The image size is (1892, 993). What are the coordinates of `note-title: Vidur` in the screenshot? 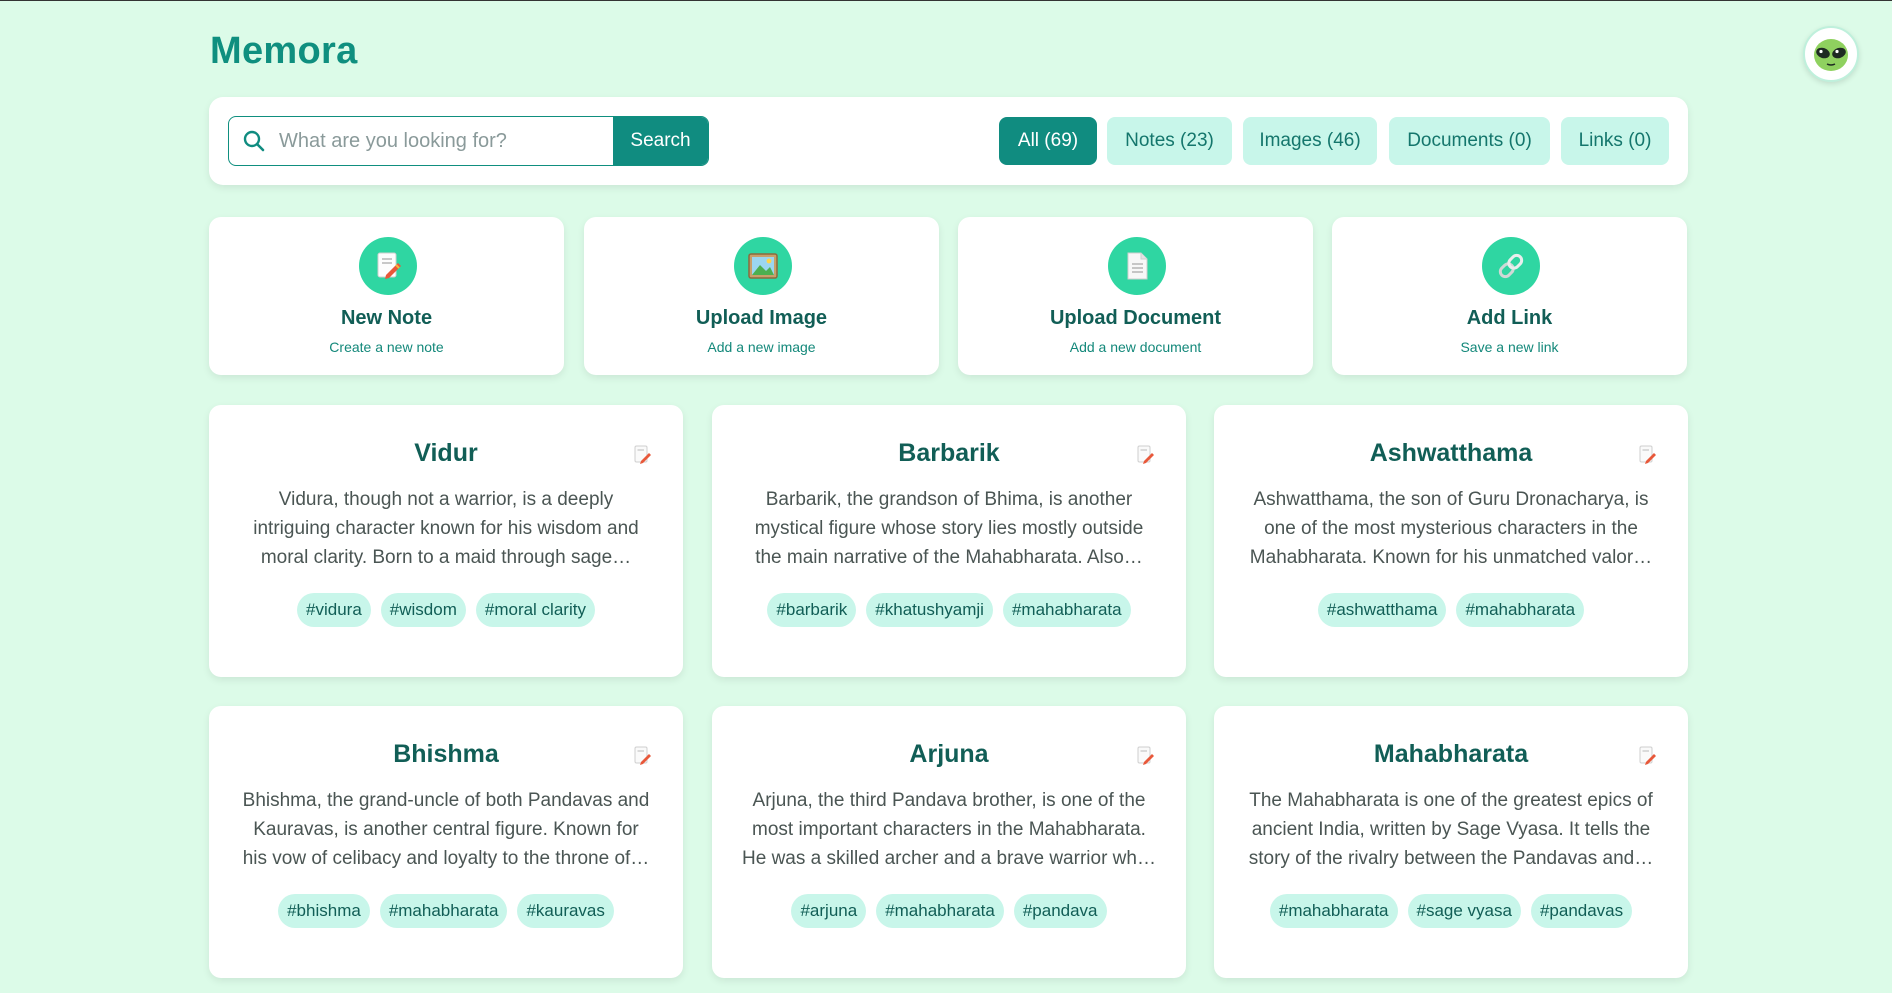 It's located at (446, 453).